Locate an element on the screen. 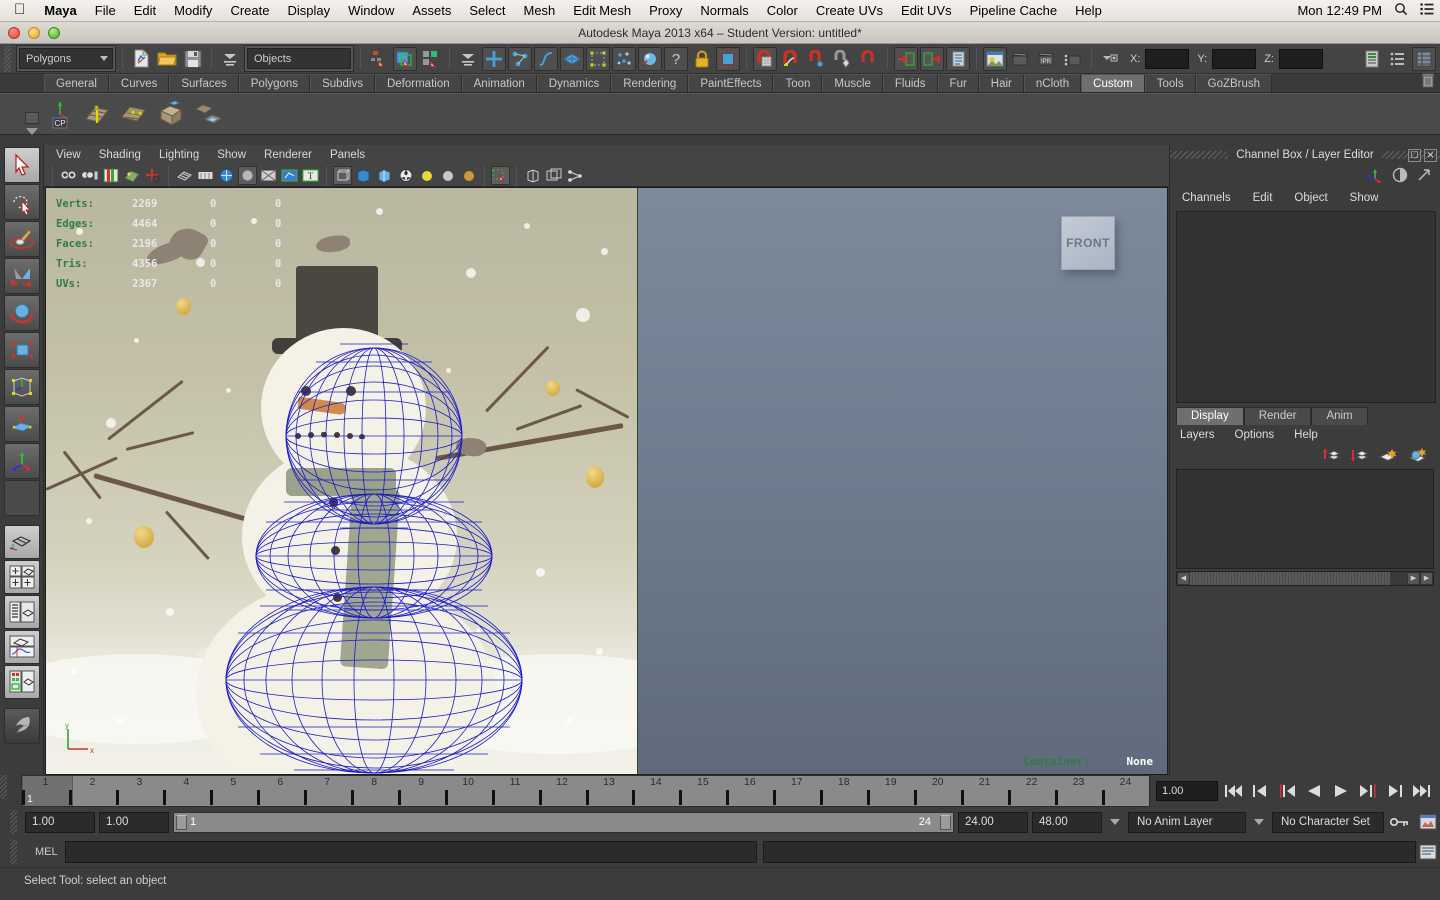  snap-grid-icon is located at coordinates (765, 58).